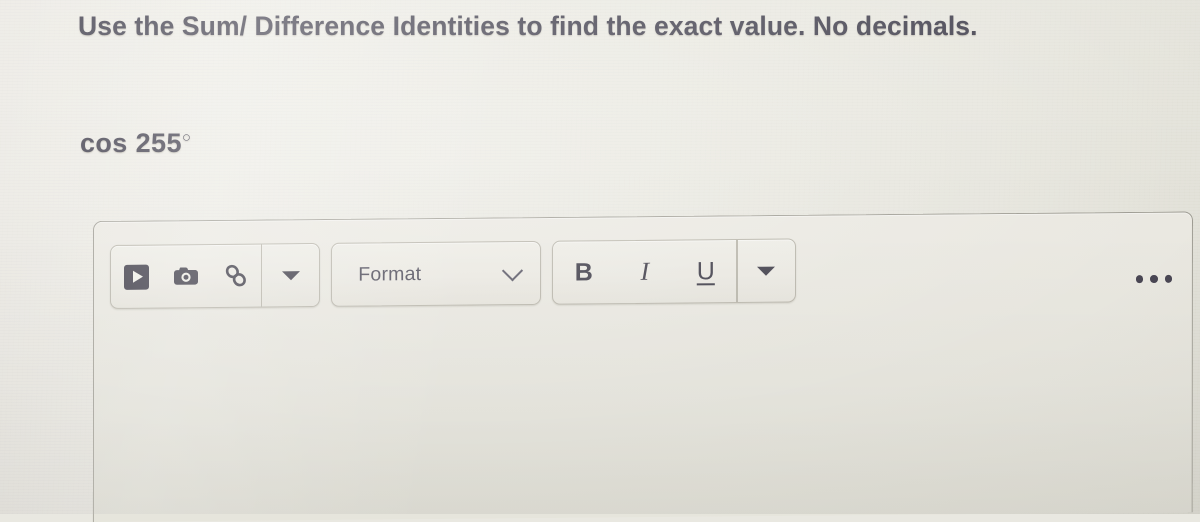 This screenshot has height=522, width=1200. I want to click on video-icon, so click(136, 277).